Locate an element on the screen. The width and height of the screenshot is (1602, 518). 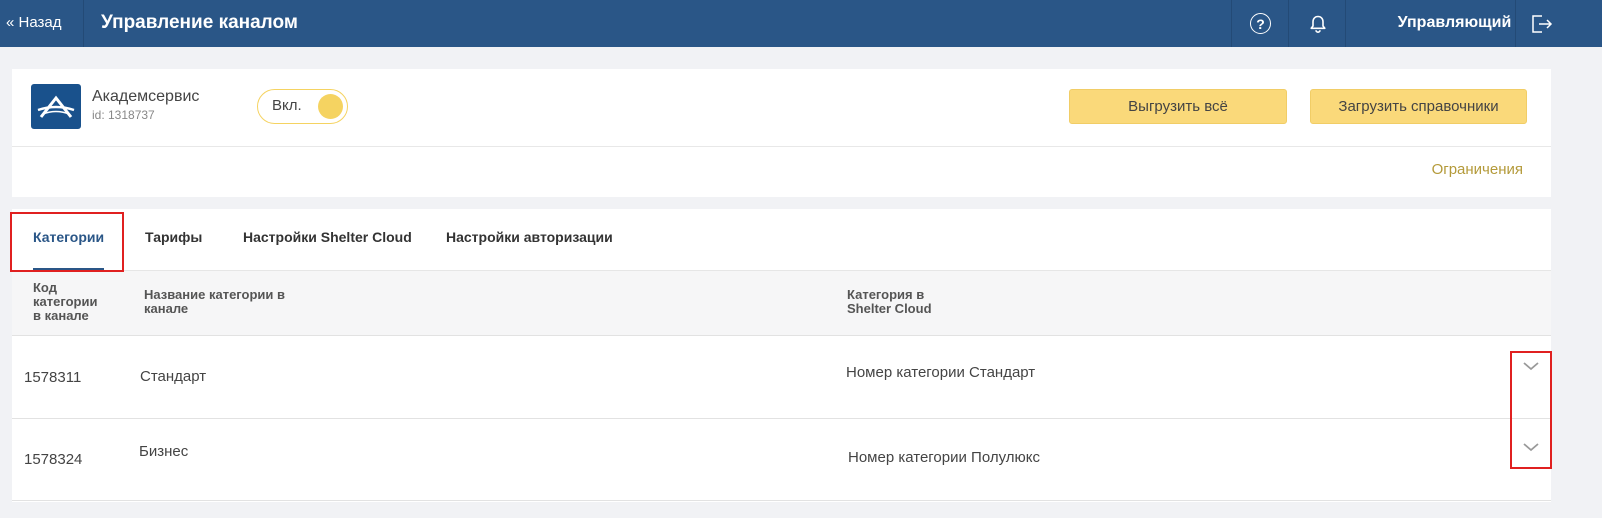
notifications-button is located at coordinates (1317, 23).